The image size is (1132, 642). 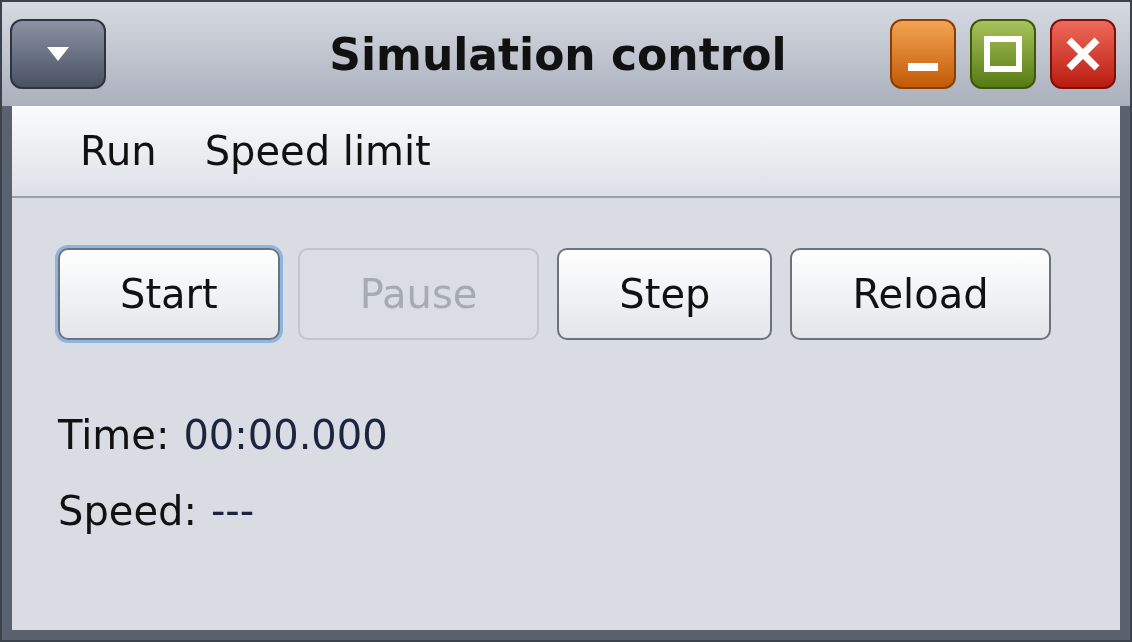 I want to click on maximize-icon, so click(x=1003, y=54).